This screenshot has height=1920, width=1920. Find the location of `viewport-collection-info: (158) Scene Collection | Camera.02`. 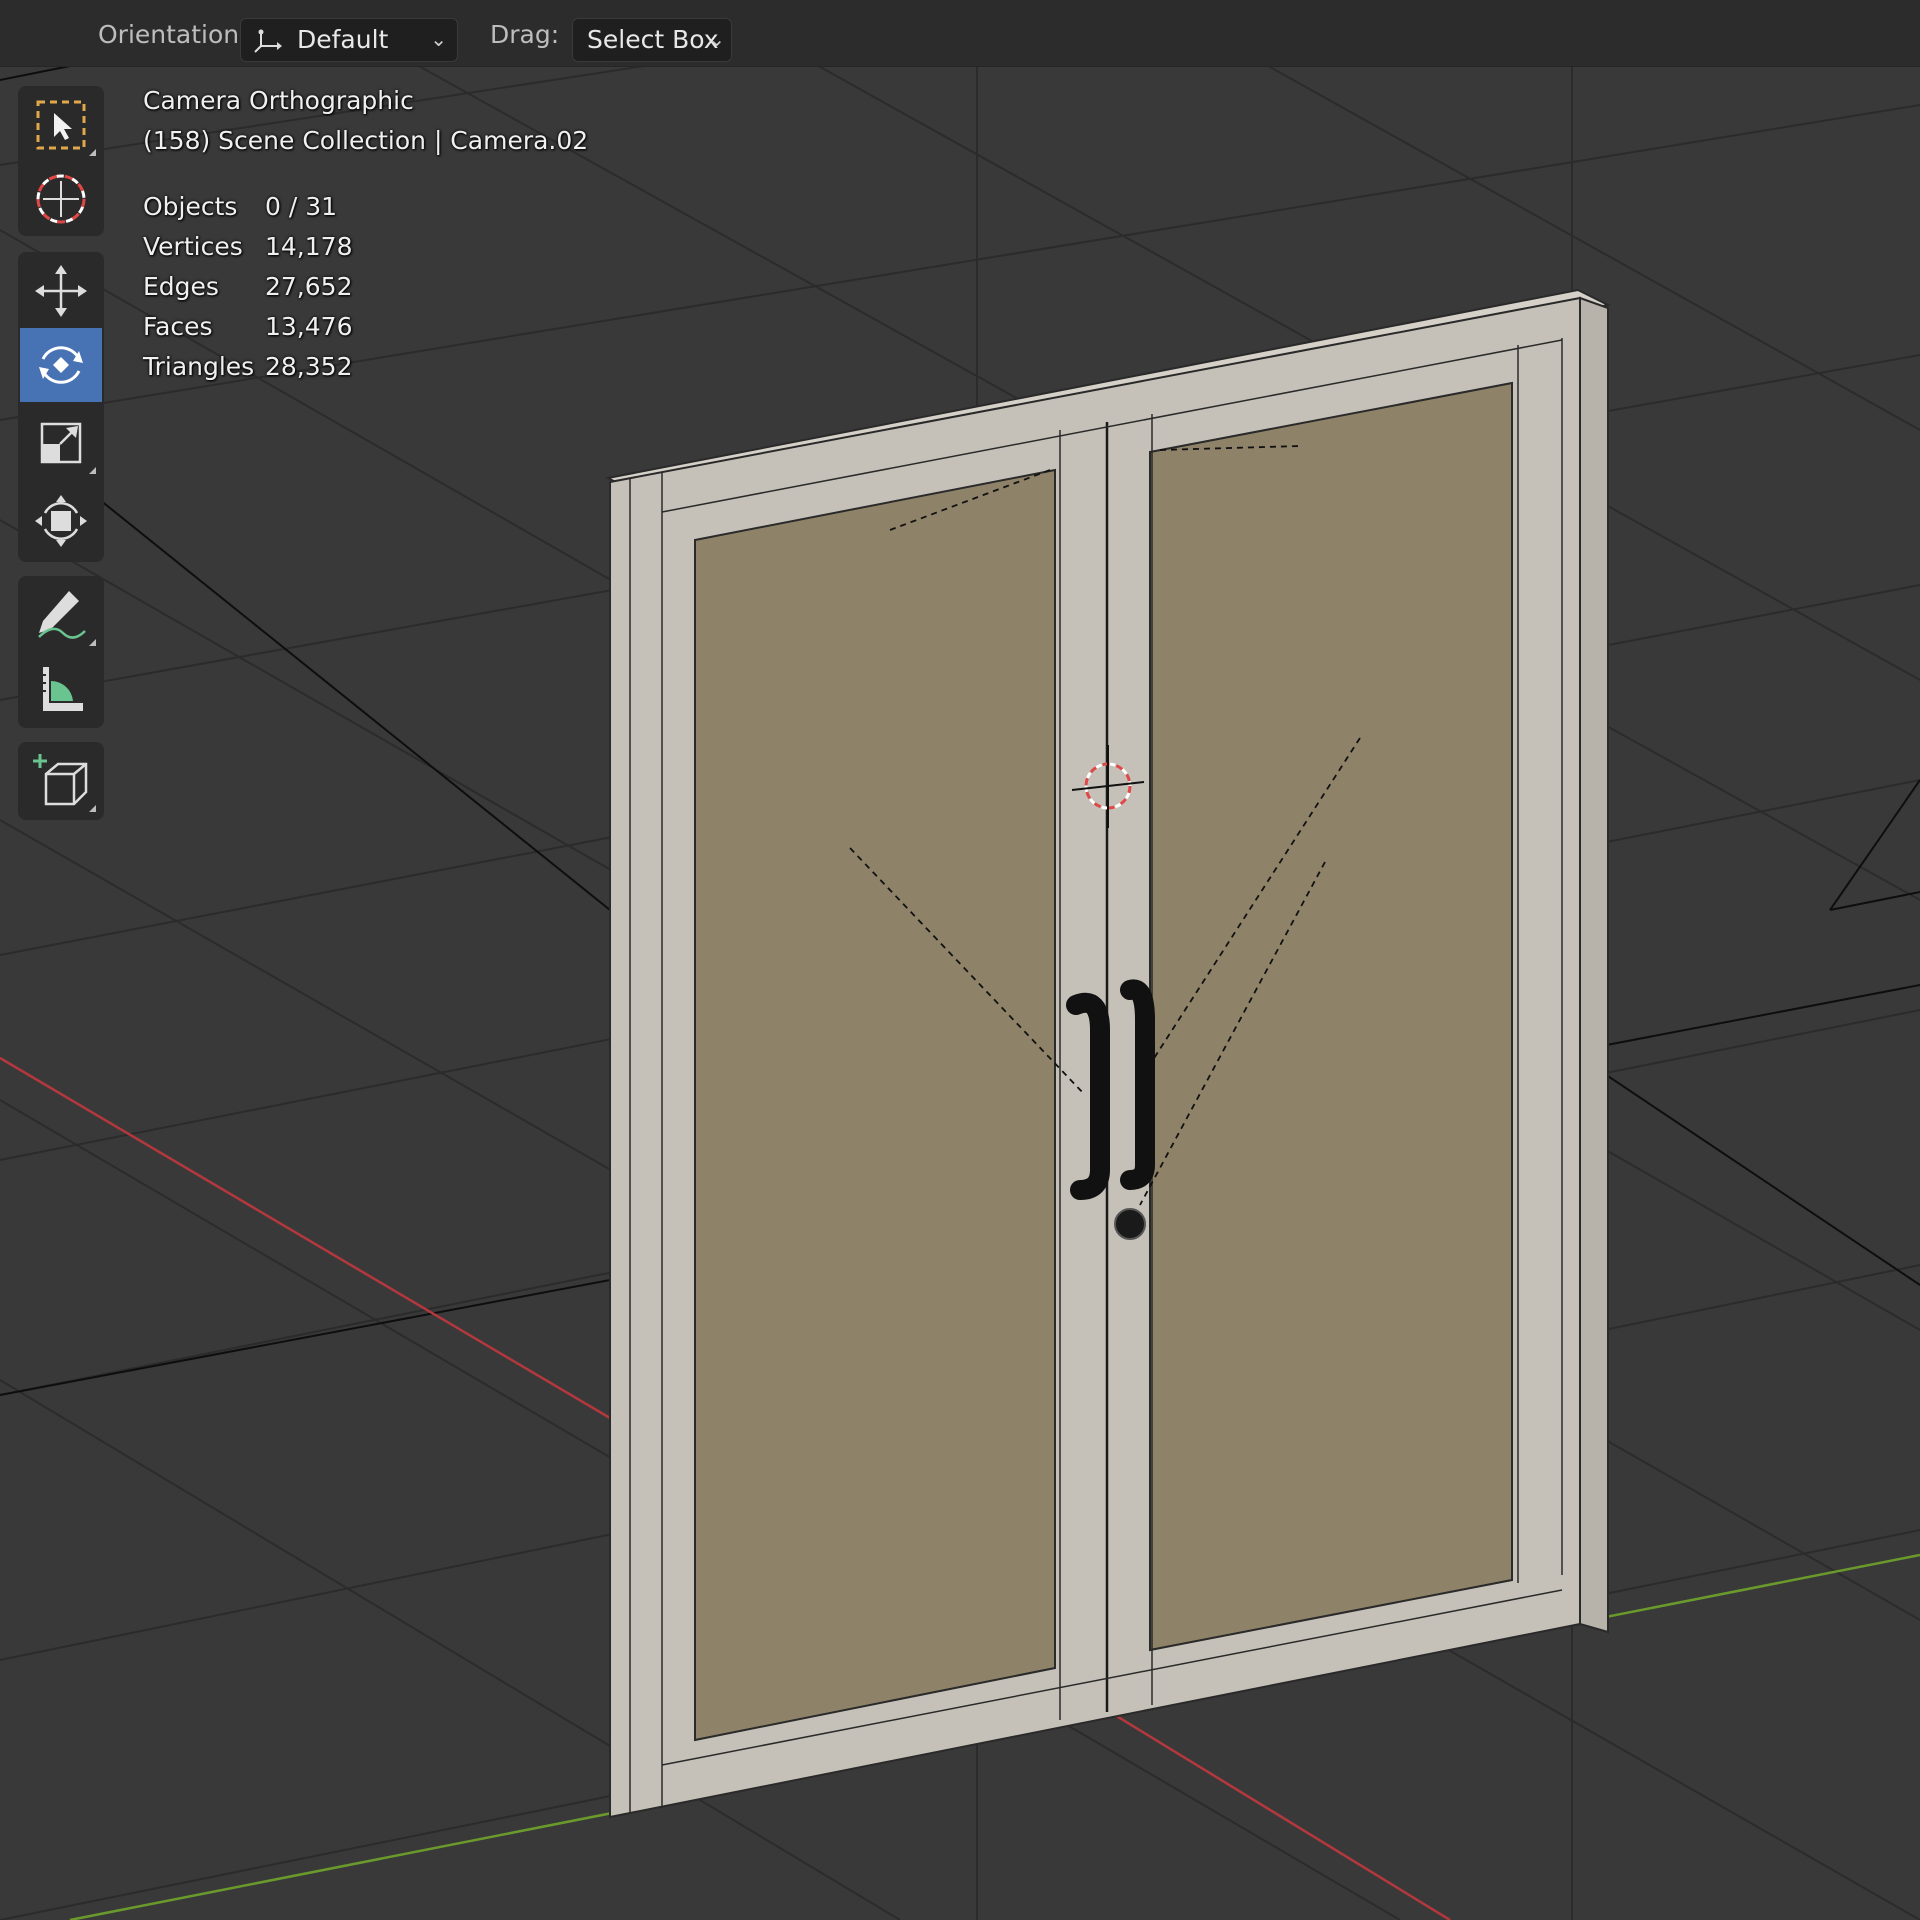

viewport-collection-info: (158) Scene Collection | Camera.02 is located at coordinates (366, 140).